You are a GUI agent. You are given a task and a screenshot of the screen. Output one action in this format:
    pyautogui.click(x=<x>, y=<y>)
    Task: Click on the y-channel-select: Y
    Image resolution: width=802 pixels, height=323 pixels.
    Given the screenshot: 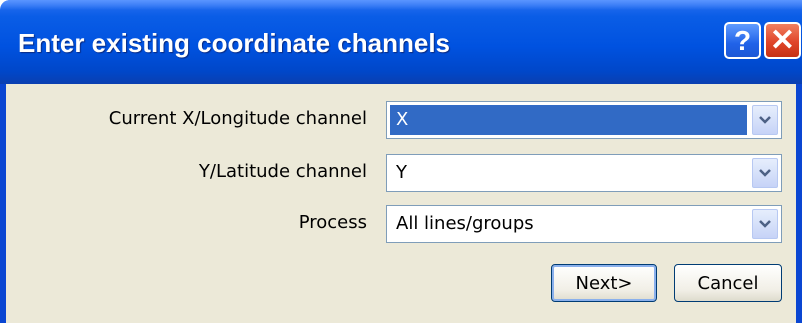 What is the action you would take?
    pyautogui.click(x=584, y=173)
    